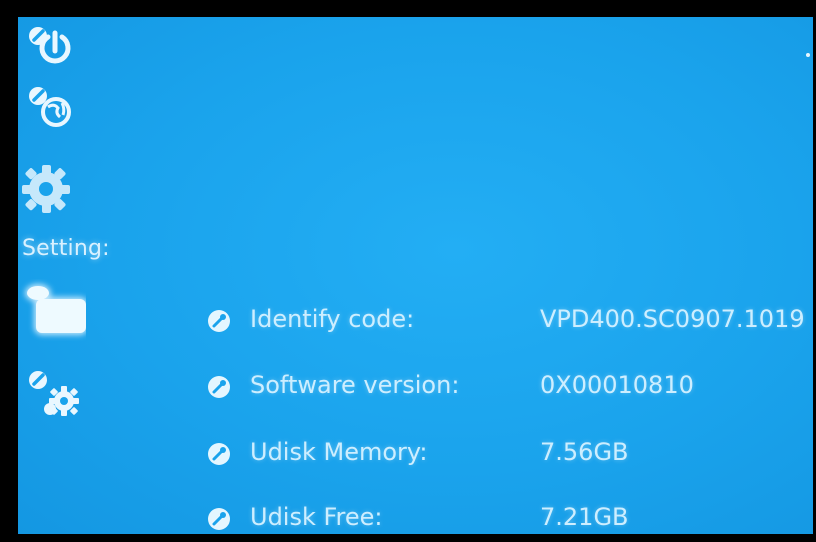 The image size is (816, 542). Describe the element at coordinates (355, 385) in the screenshot. I see `software-version-label: Software version:` at that location.